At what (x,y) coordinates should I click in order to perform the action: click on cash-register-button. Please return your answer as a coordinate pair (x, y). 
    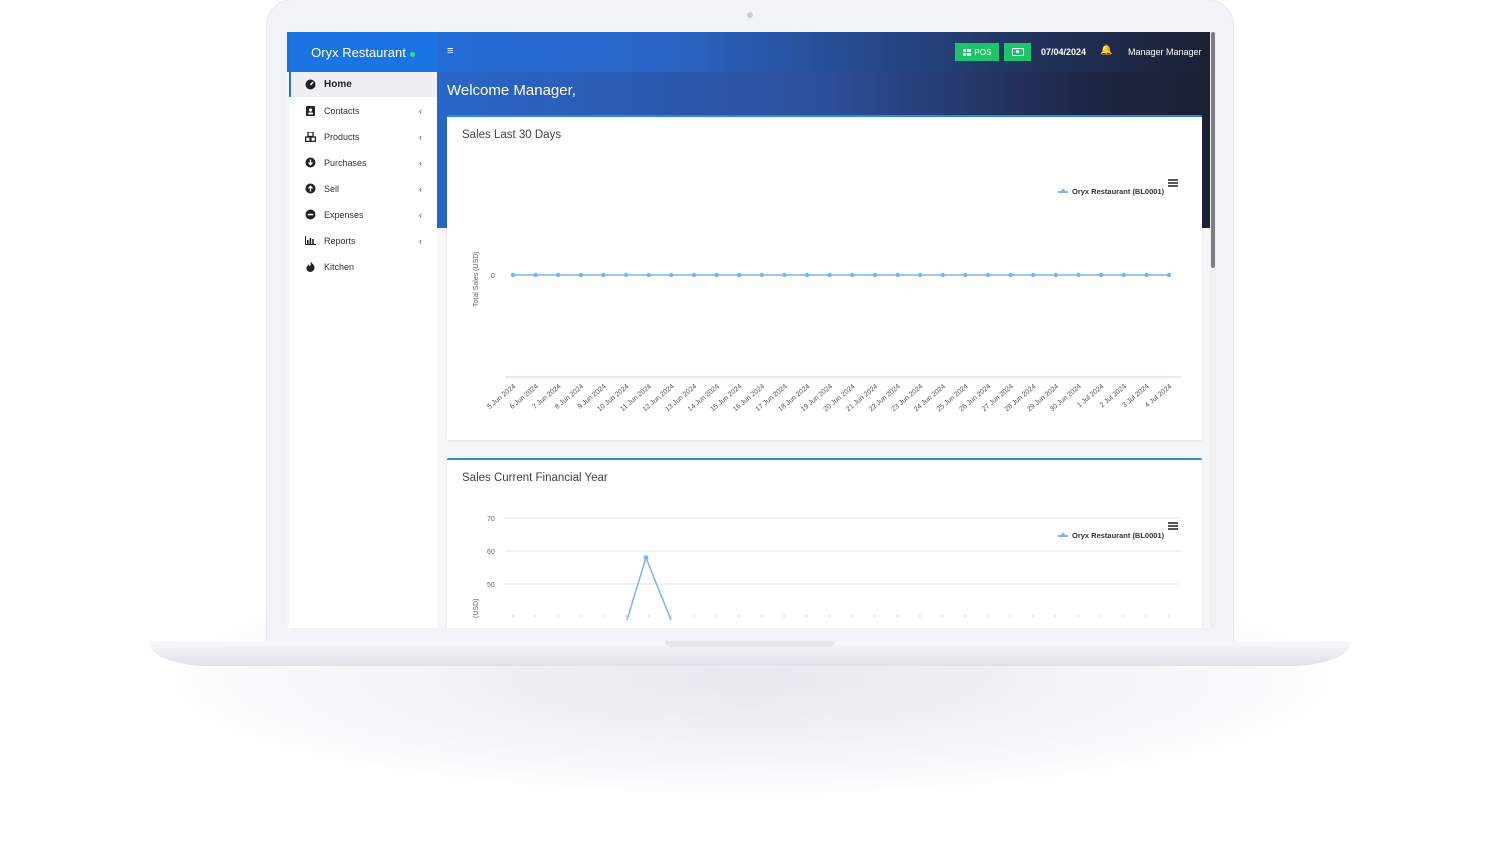
    Looking at the image, I should click on (1017, 52).